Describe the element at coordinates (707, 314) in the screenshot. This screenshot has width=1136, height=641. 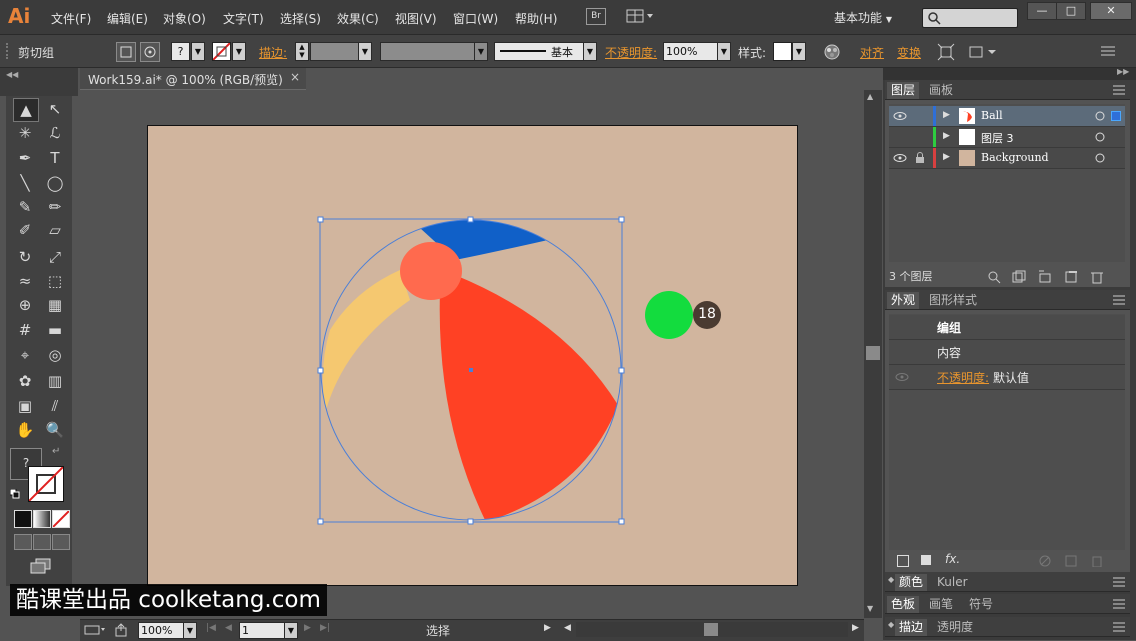
I see `step-badge-number: 18` at that location.